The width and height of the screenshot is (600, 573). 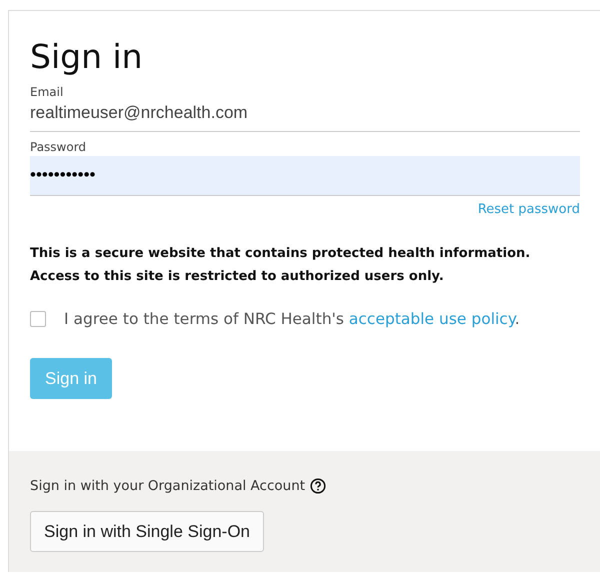 I want to click on email-label: Email, so click(x=47, y=92).